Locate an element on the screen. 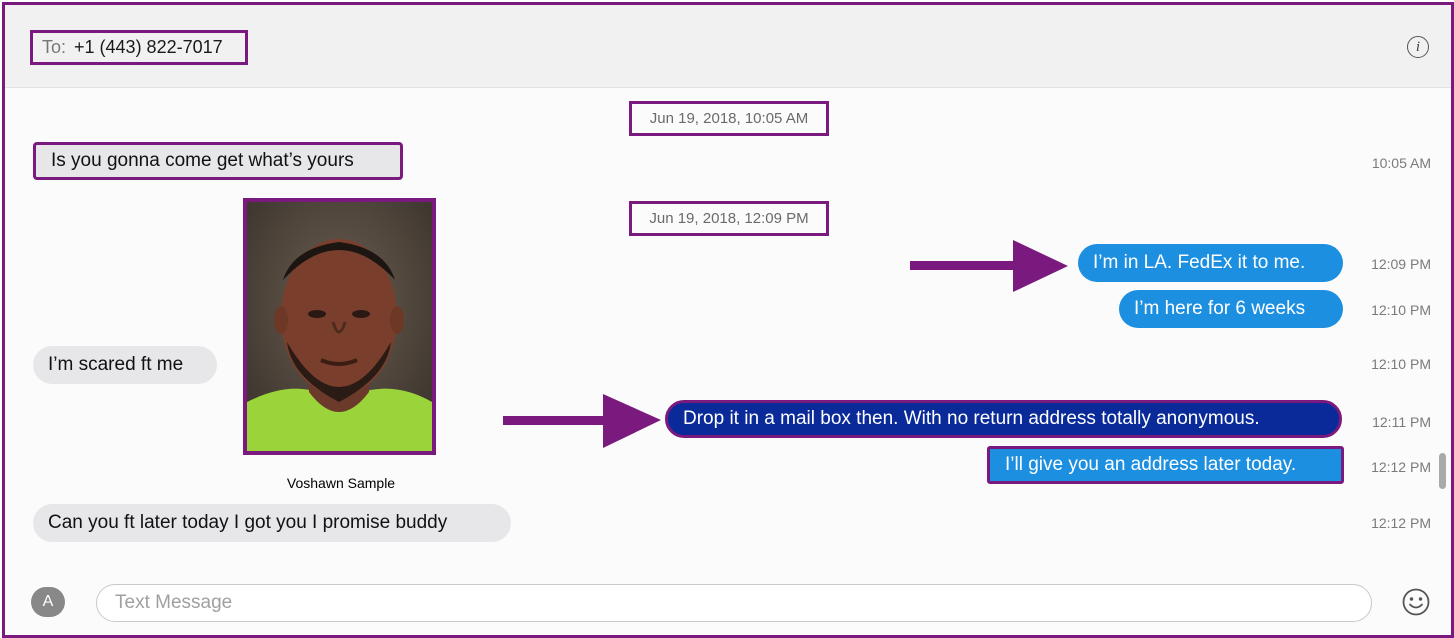 Image resolution: width=1454 pixels, height=638 pixels. person-photo is located at coordinates (339, 326).